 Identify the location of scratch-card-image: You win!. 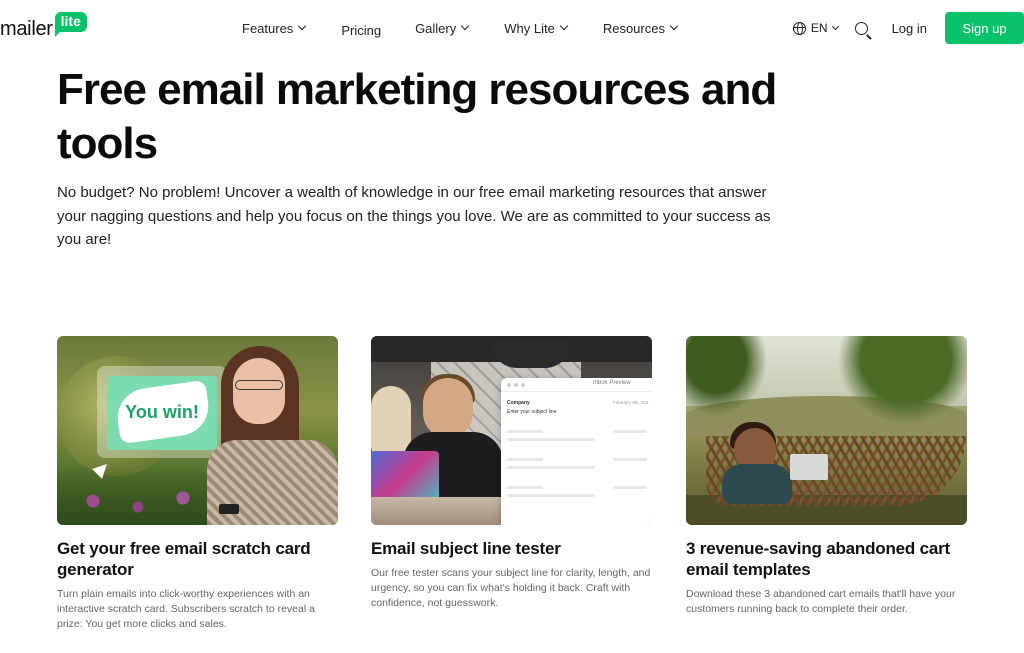
(197, 430).